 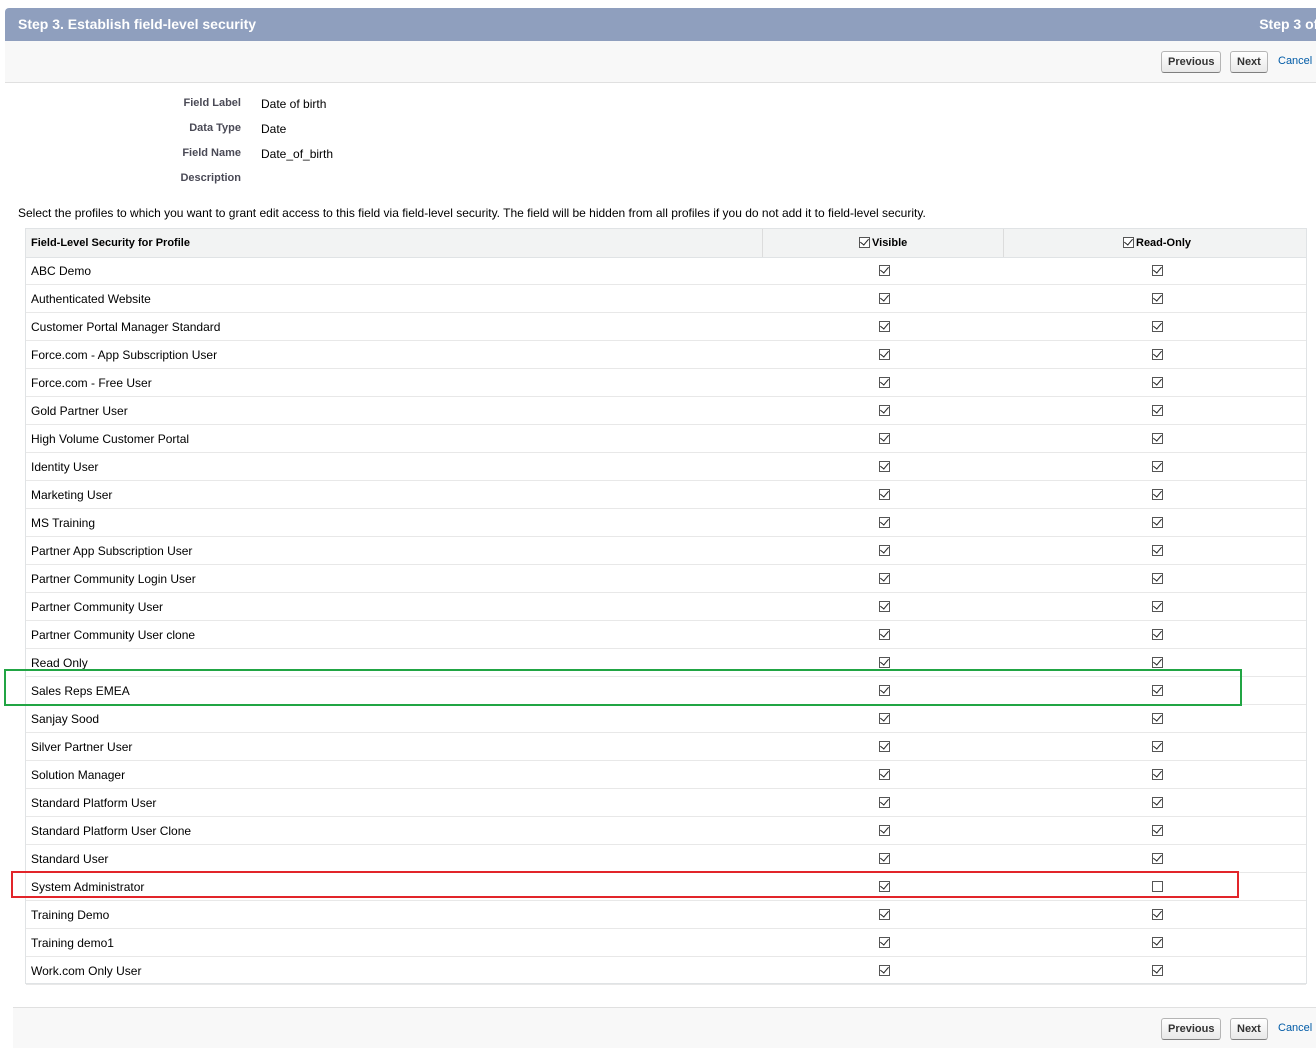 I want to click on table-row: Customer Portal Manager Standard, so click(x=666, y=327).